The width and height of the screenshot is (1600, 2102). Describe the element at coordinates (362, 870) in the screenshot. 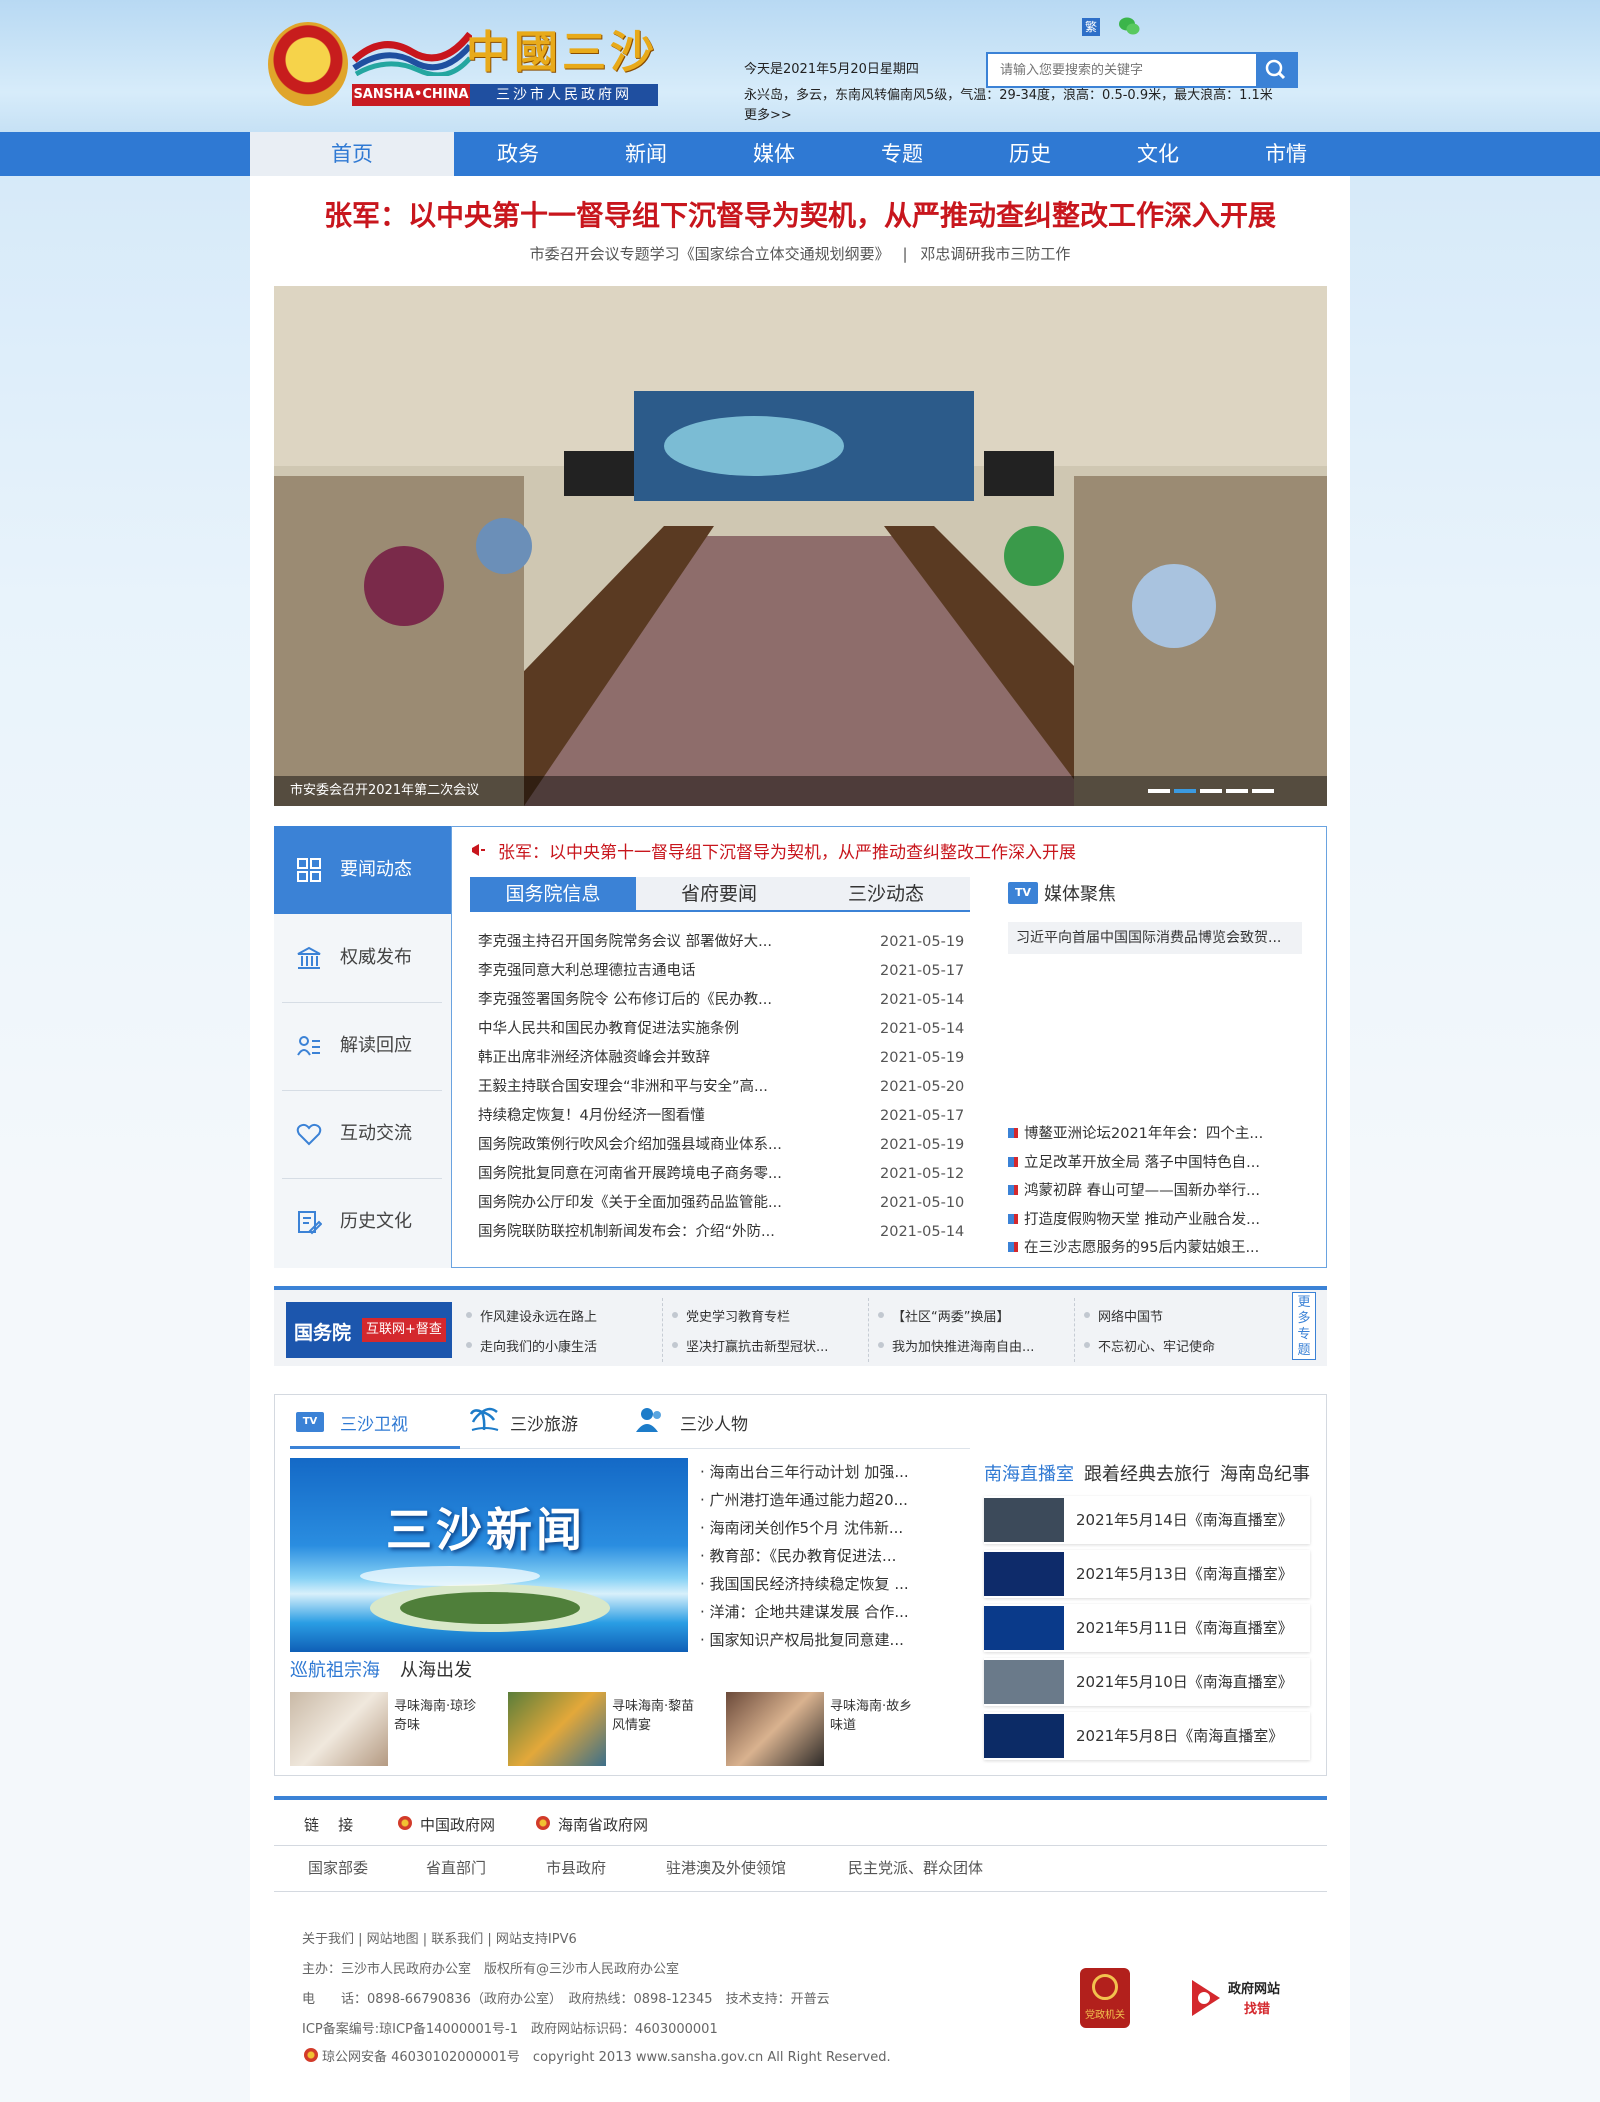

I see `side-item-key-news: 要闻动态` at that location.